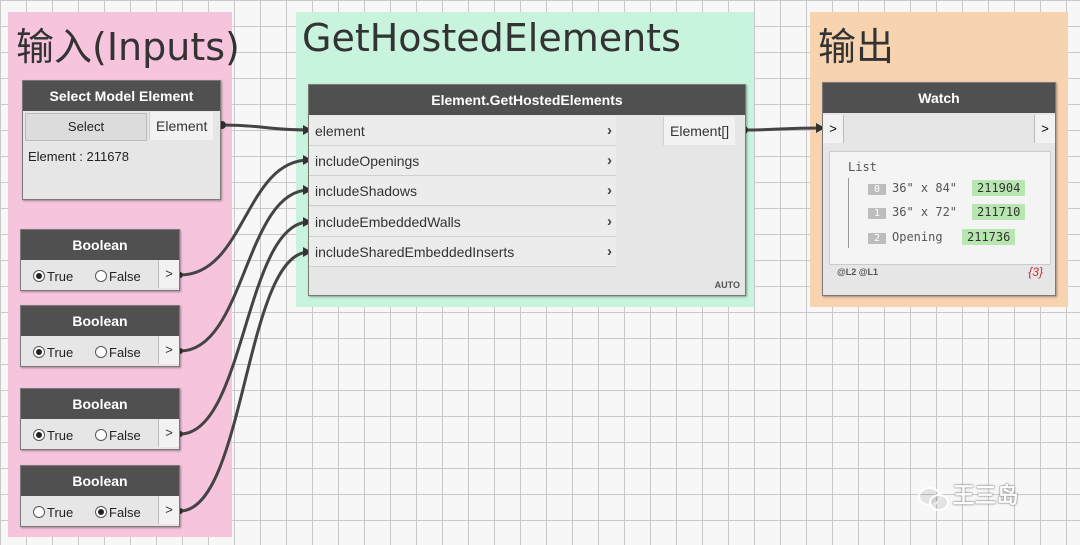 The image size is (1080, 545). I want to click on list-item: 1 36" x 72" 211710, so click(947, 212).